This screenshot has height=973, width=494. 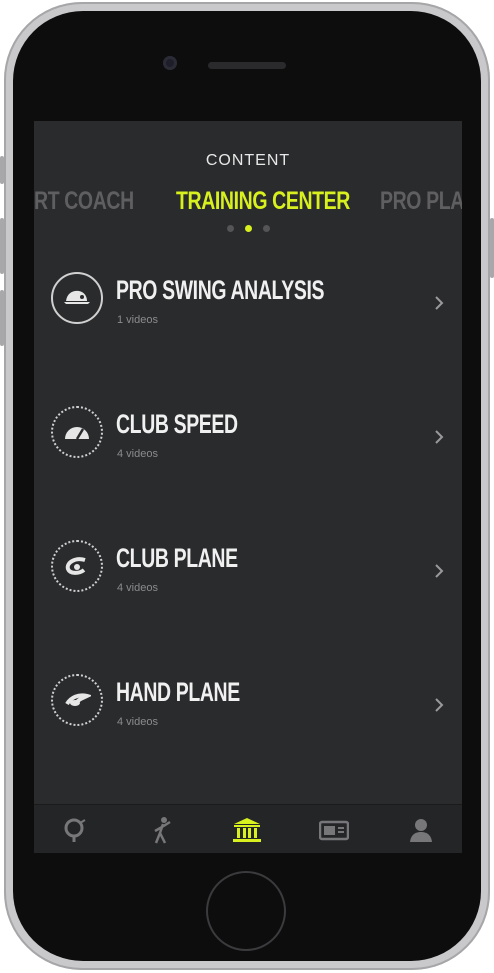 I want to click on item-title: CLUB SPEED, so click(x=177, y=424).